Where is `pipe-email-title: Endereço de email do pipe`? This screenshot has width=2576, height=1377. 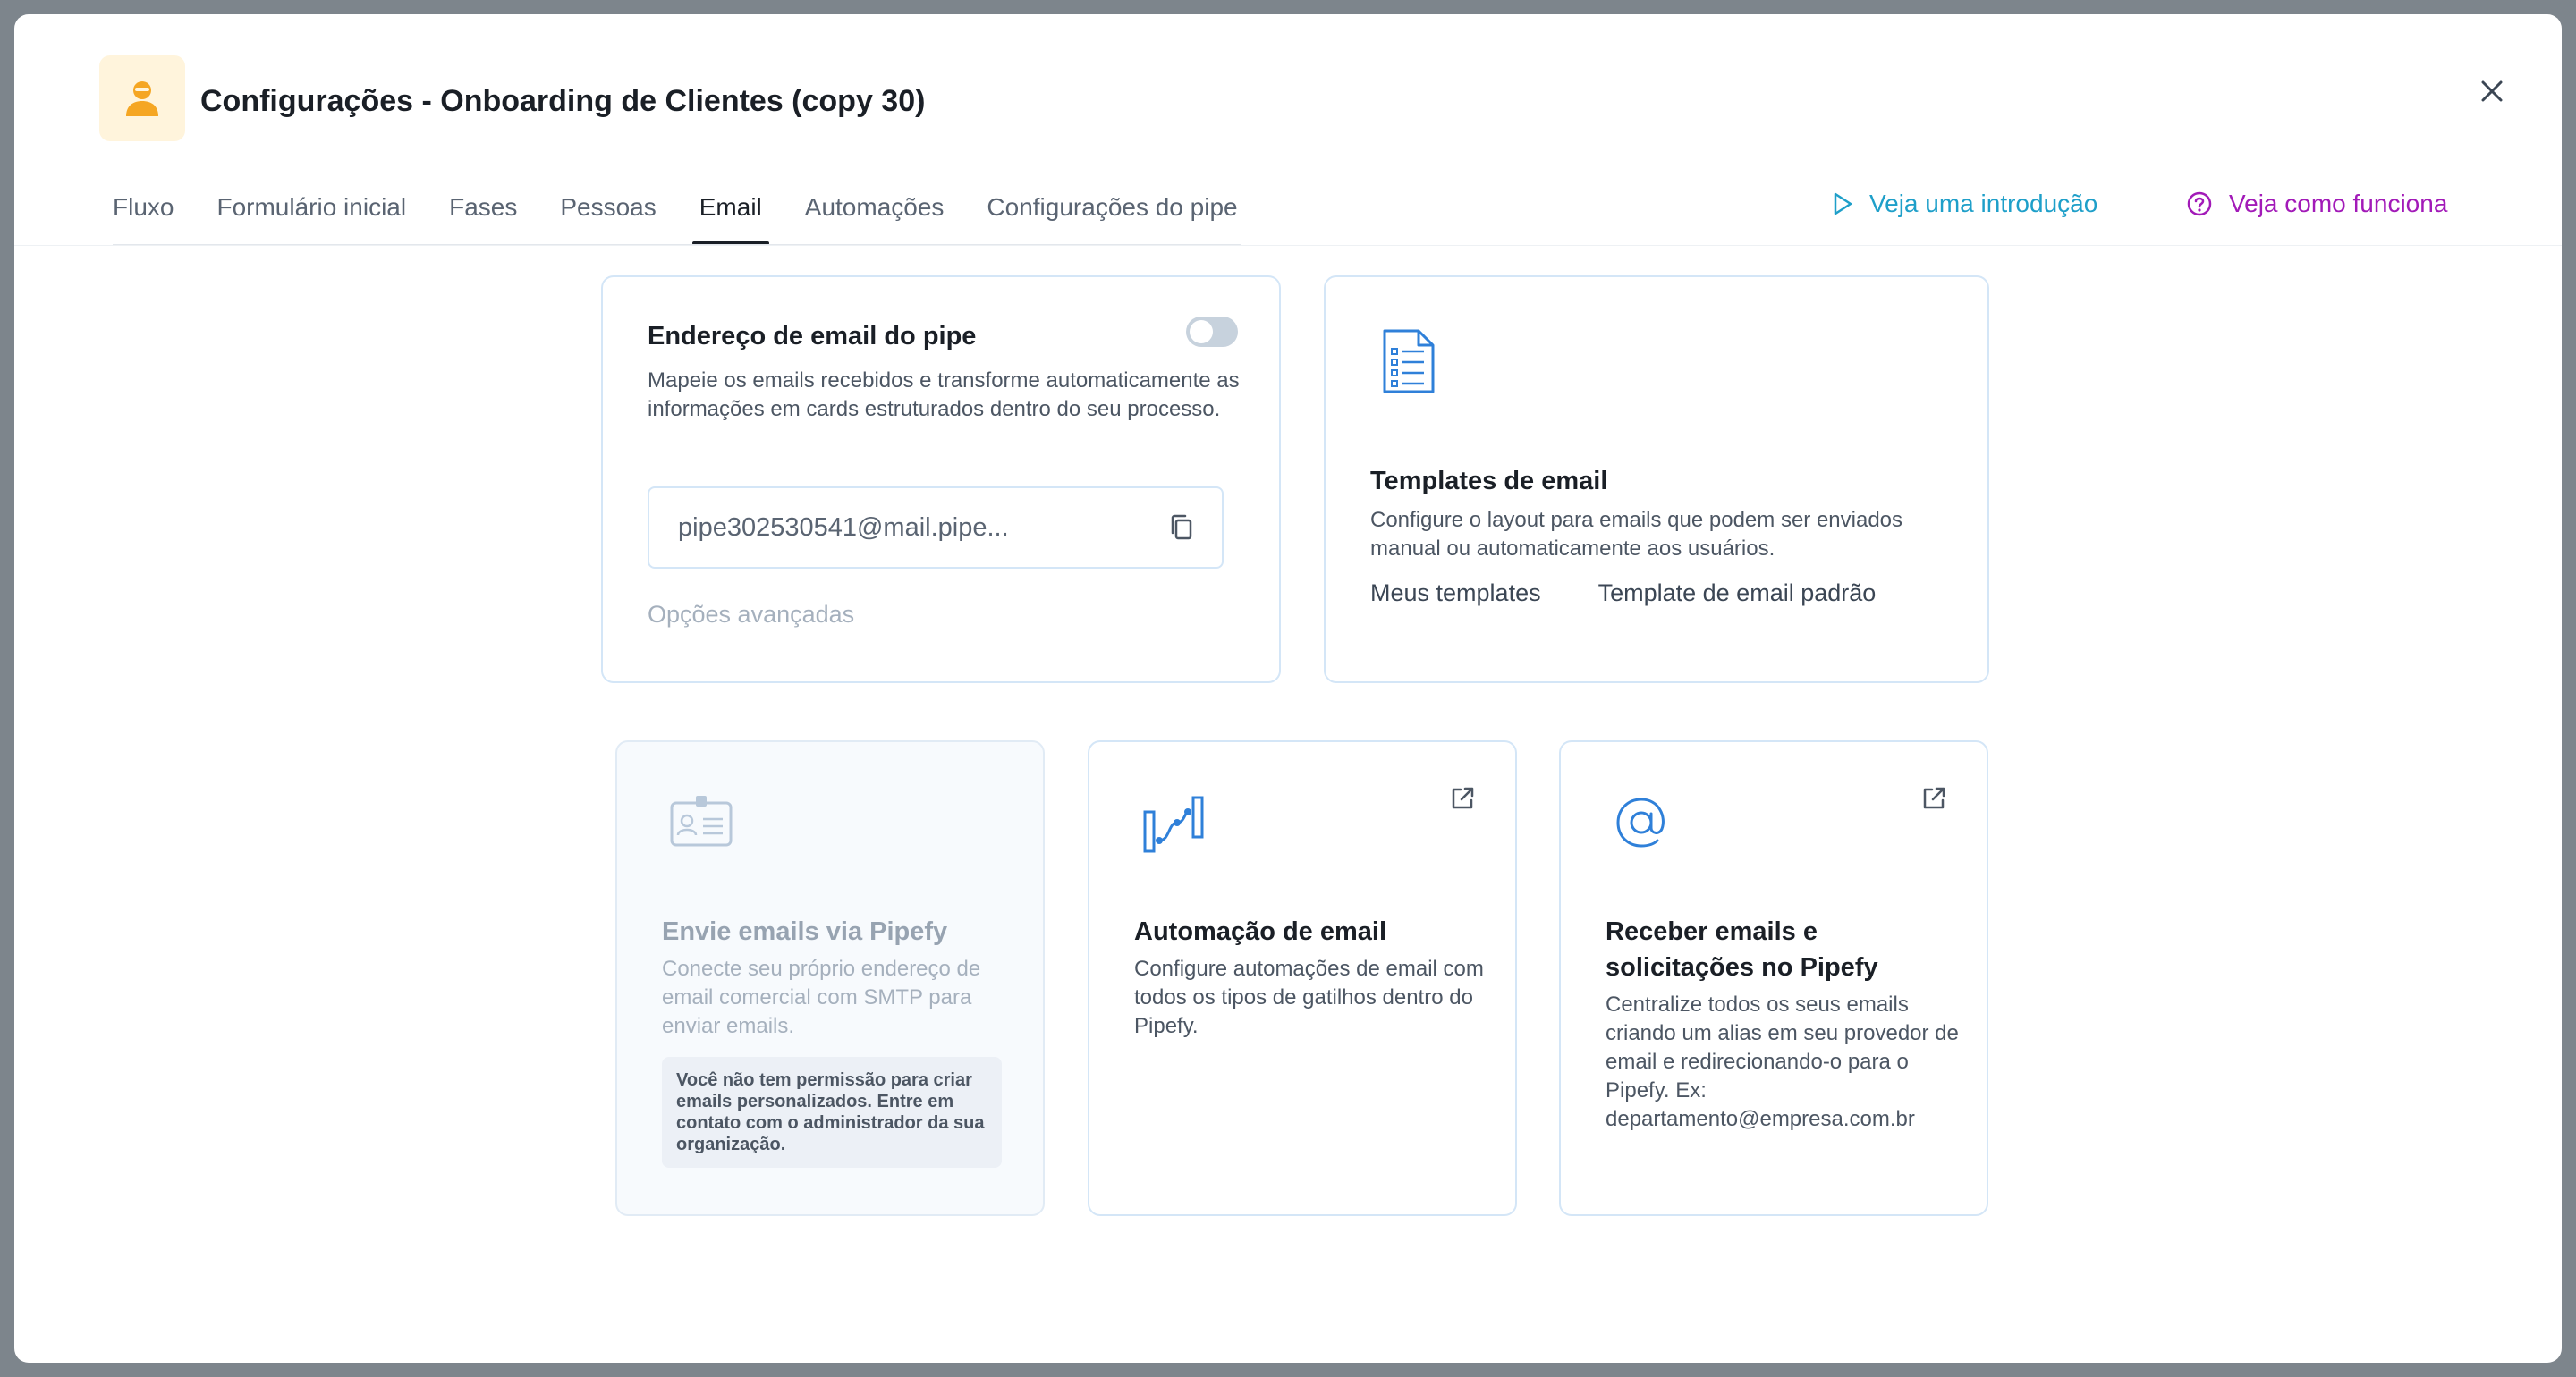
pipe-email-title: Endereço de email do pipe is located at coordinates (812, 336).